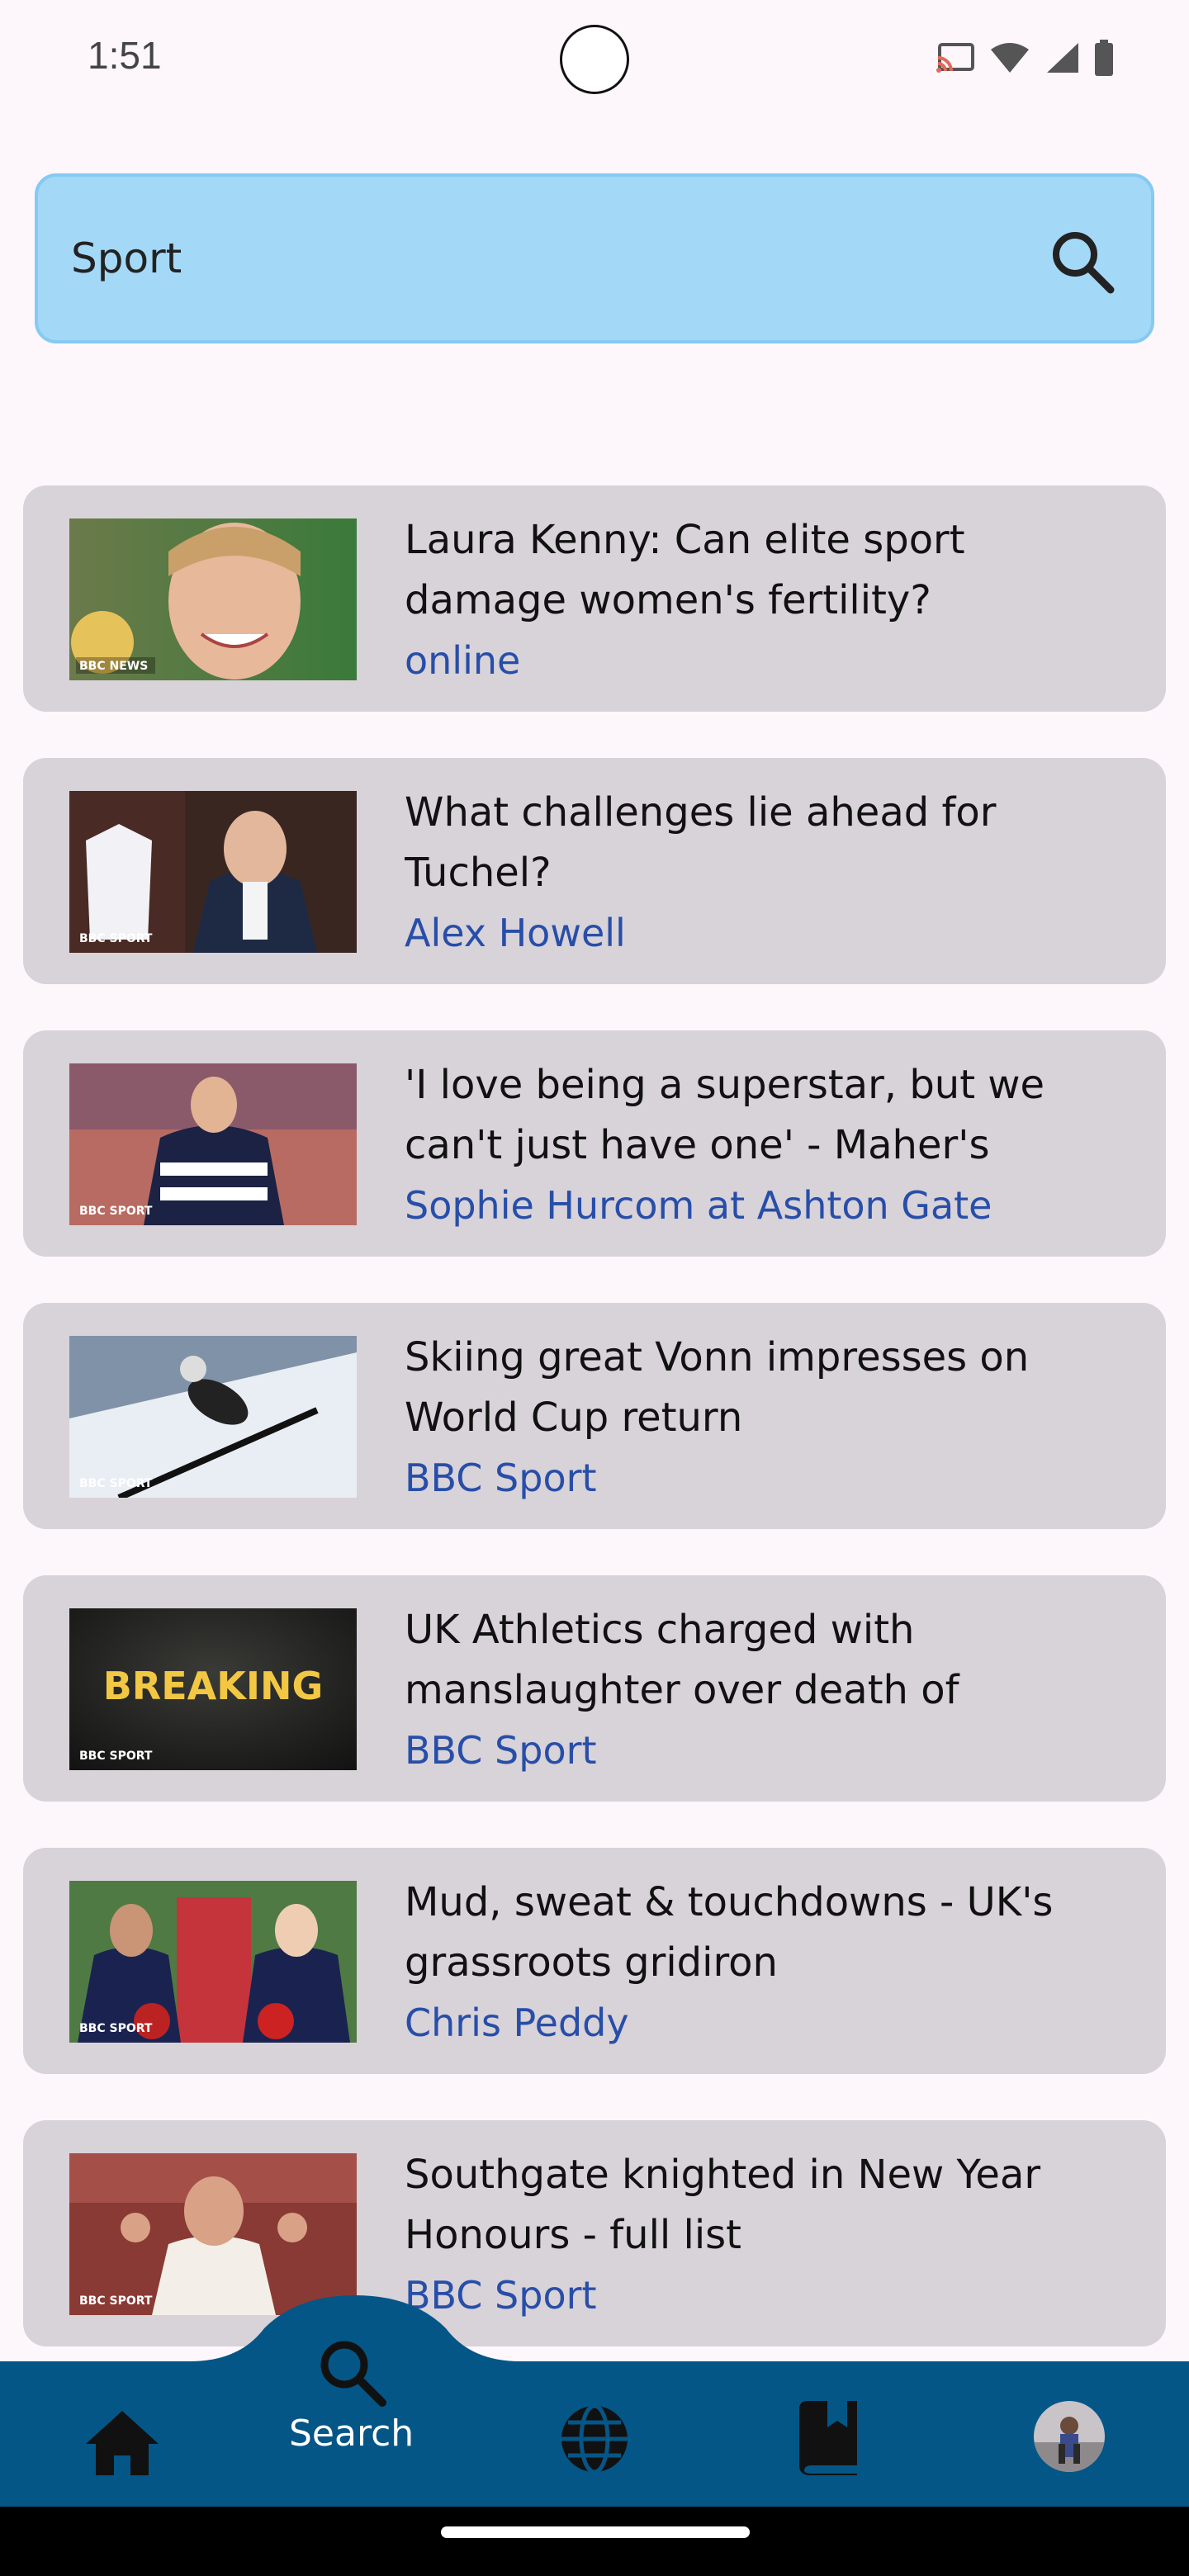 The image size is (1189, 2576). Describe the element at coordinates (213, 1686) in the screenshot. I see `thumb-breaking-text: BREAKING` at that location.